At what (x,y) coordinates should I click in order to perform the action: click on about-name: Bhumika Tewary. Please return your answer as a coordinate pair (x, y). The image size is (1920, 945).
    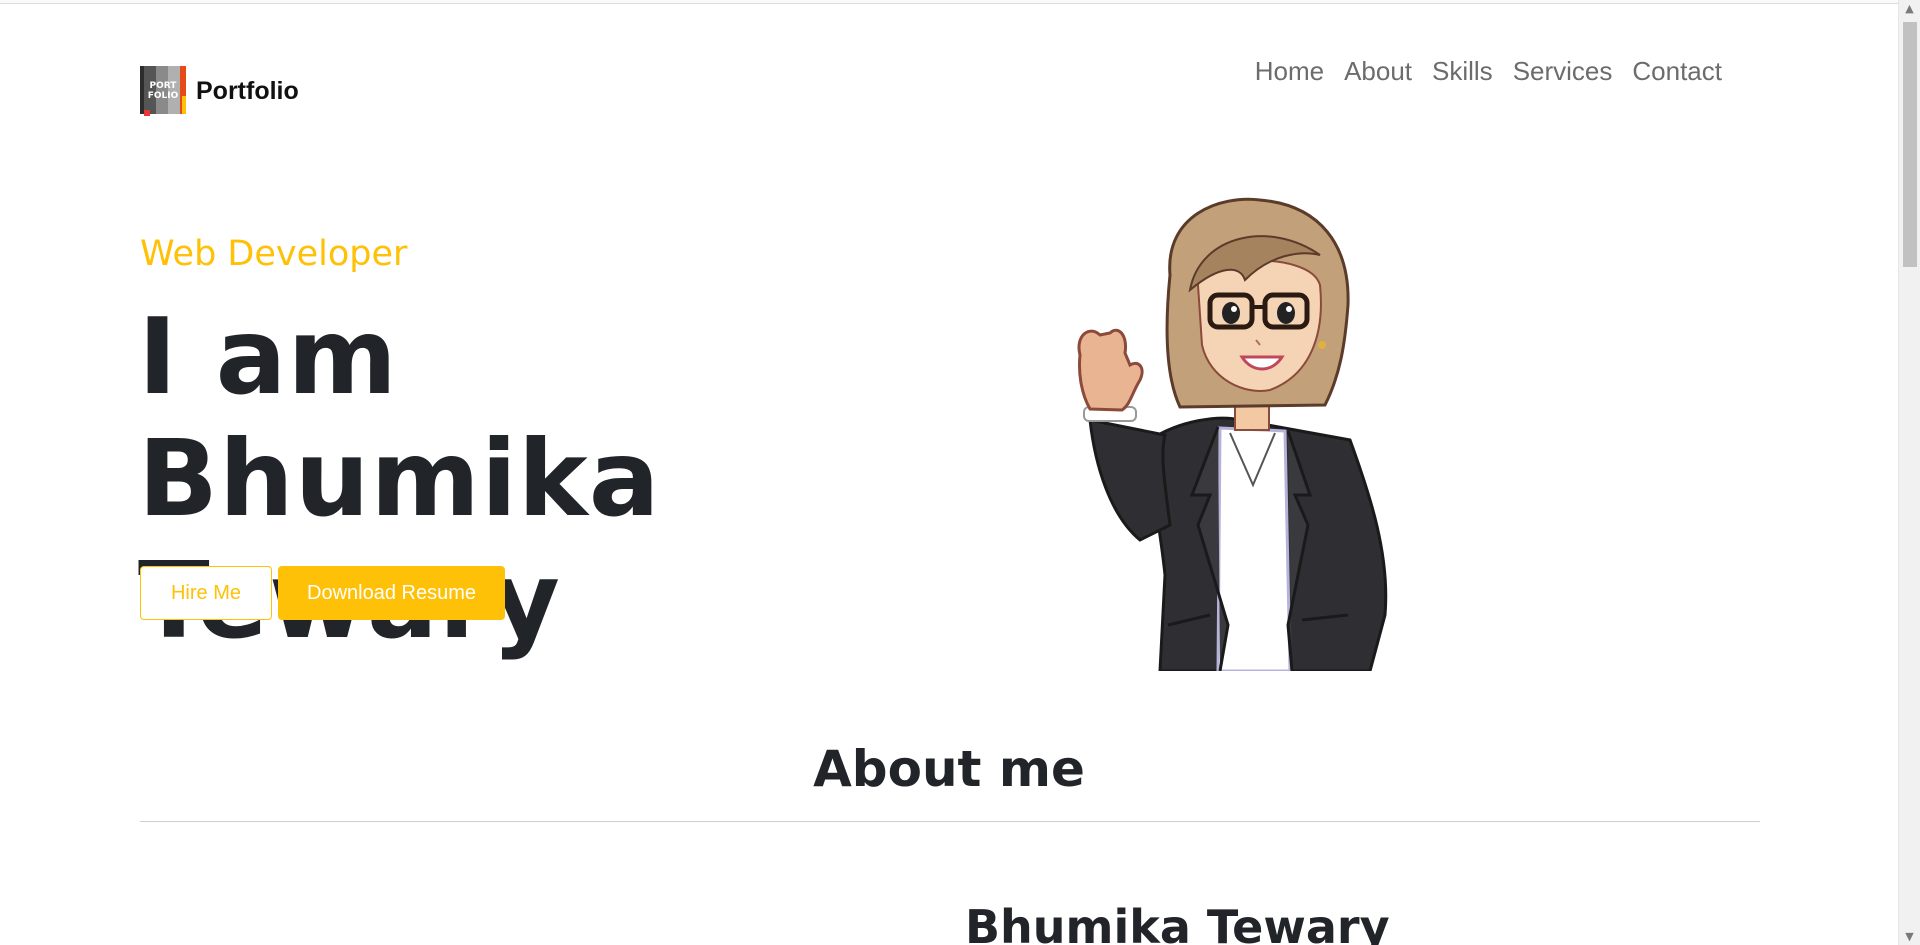
    Looking at the image, I should click on (1177, 922).